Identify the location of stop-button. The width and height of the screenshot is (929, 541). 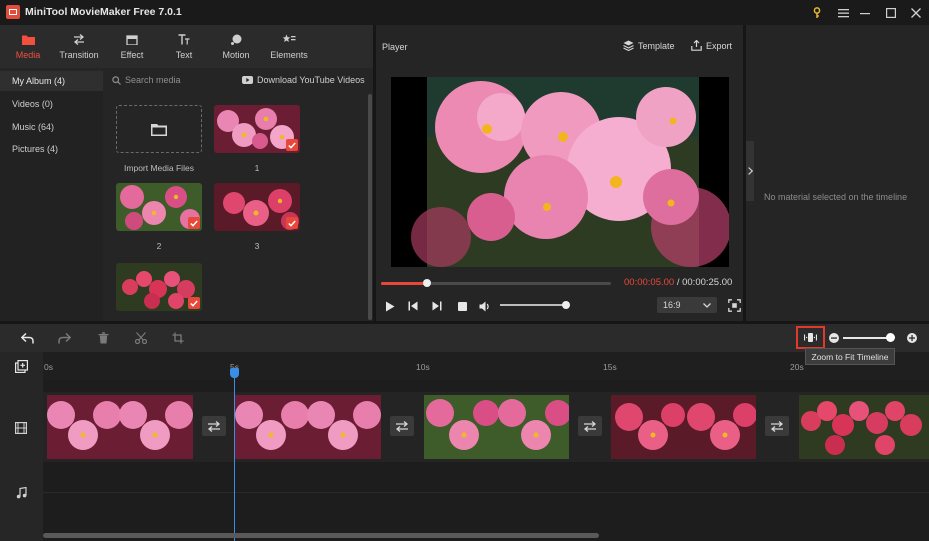
(462, 306).